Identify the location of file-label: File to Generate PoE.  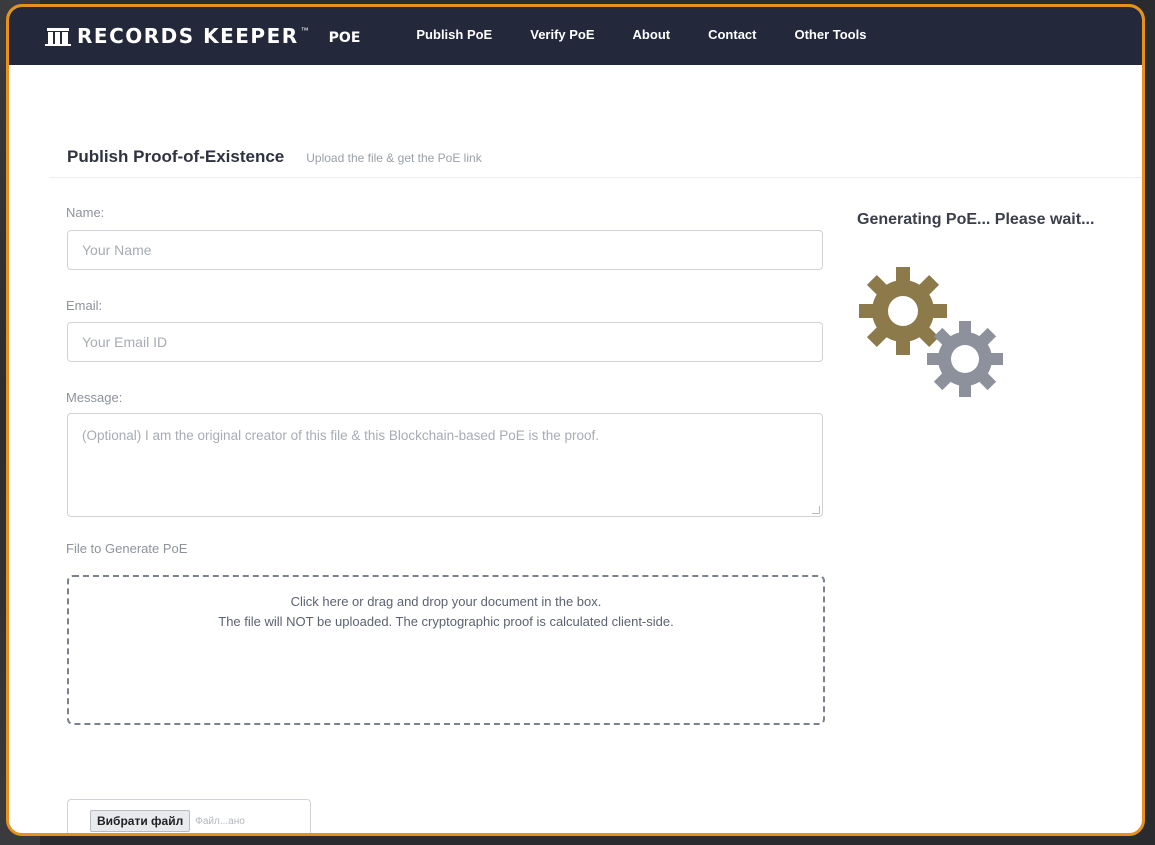
(127, 548).